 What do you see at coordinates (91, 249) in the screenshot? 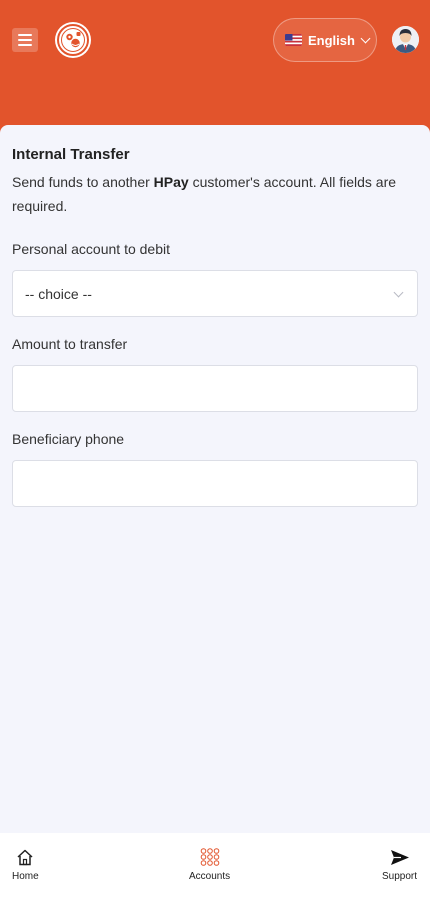
I see `debit-account-label: Personal account to debit` at bounding box center [91, 249].